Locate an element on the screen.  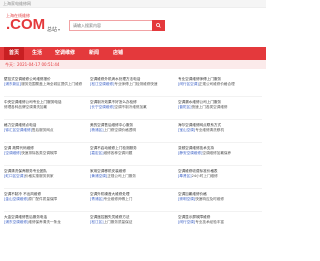
listing-category: [徐汇区空调维修] is located at coordinates (18, 130).